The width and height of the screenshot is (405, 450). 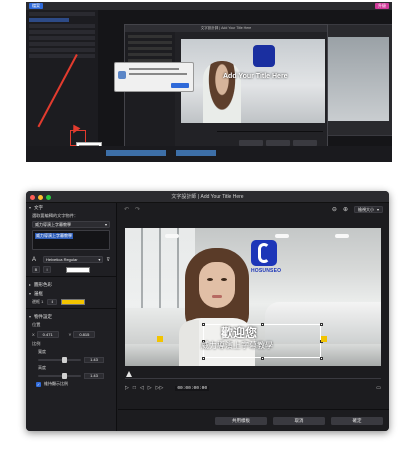 What do you see at coordinates (122, 75) in the screenshot?
I see `app-icon` at bounding box center [122, 75].